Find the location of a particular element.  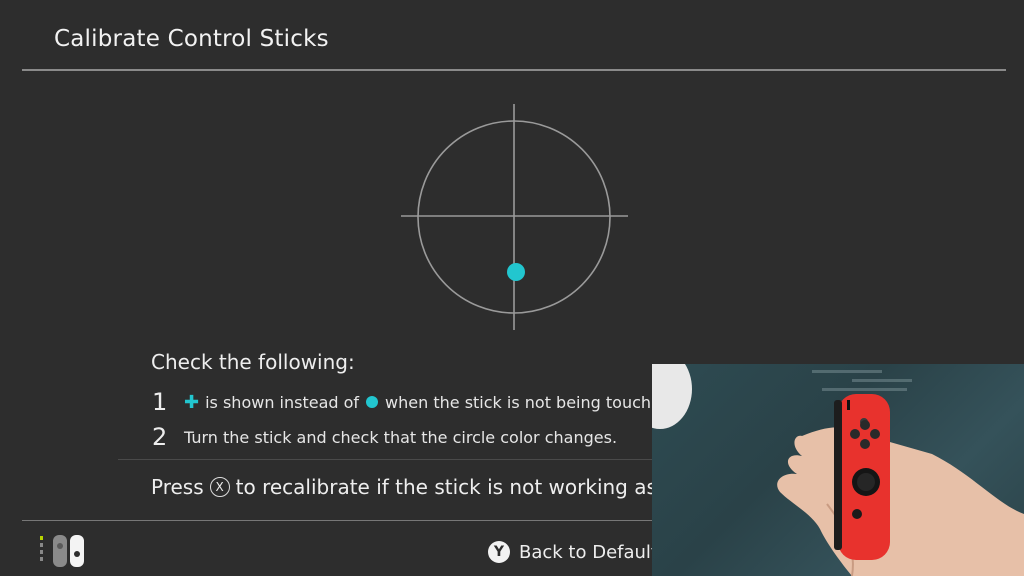

x-button-icon: X is located at coordinates (219, 487).